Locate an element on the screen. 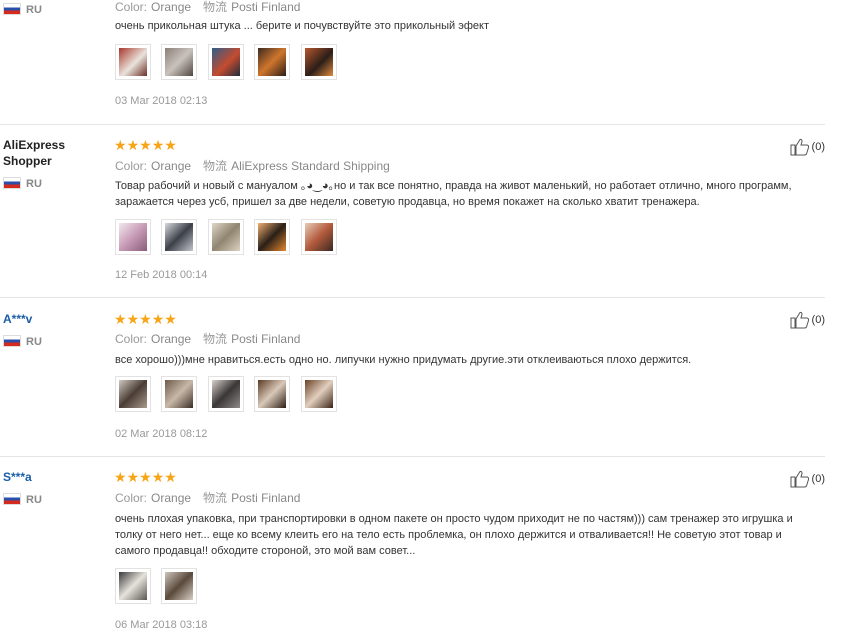  reviewer-name: AliExpress Shopper is located at coordinates (34, 153).